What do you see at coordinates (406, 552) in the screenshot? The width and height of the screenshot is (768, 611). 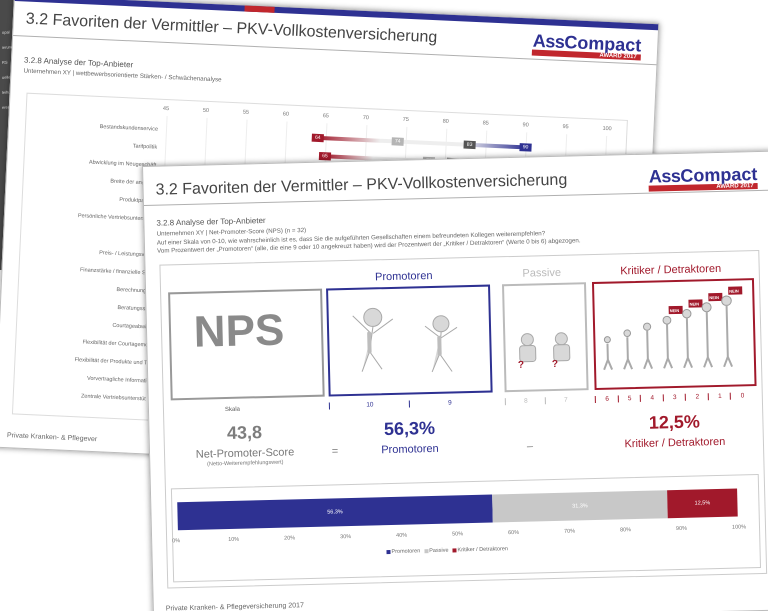 I see `legend-label: Promotoren` at bounding box center [406, 552].